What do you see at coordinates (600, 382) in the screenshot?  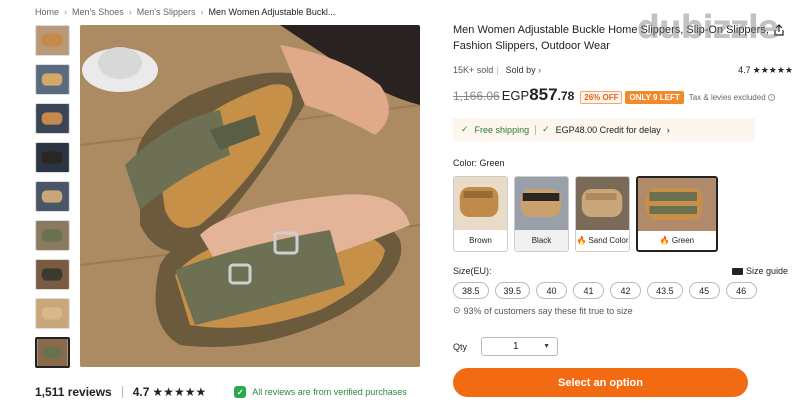 I see `select-option-button: Select an option` at bounding box center [600, 382].